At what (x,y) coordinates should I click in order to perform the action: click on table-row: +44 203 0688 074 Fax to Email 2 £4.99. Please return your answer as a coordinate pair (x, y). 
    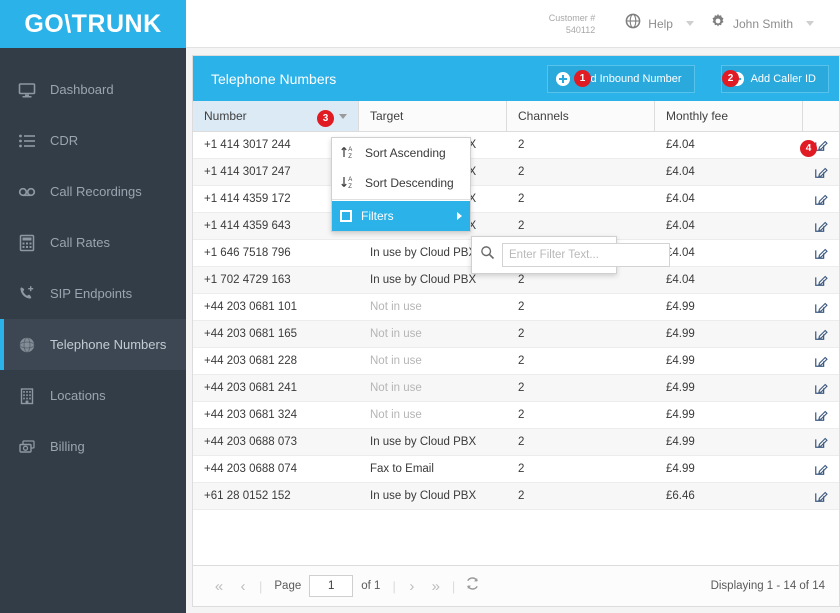
    Looking at the image, I should click on (516, 469).